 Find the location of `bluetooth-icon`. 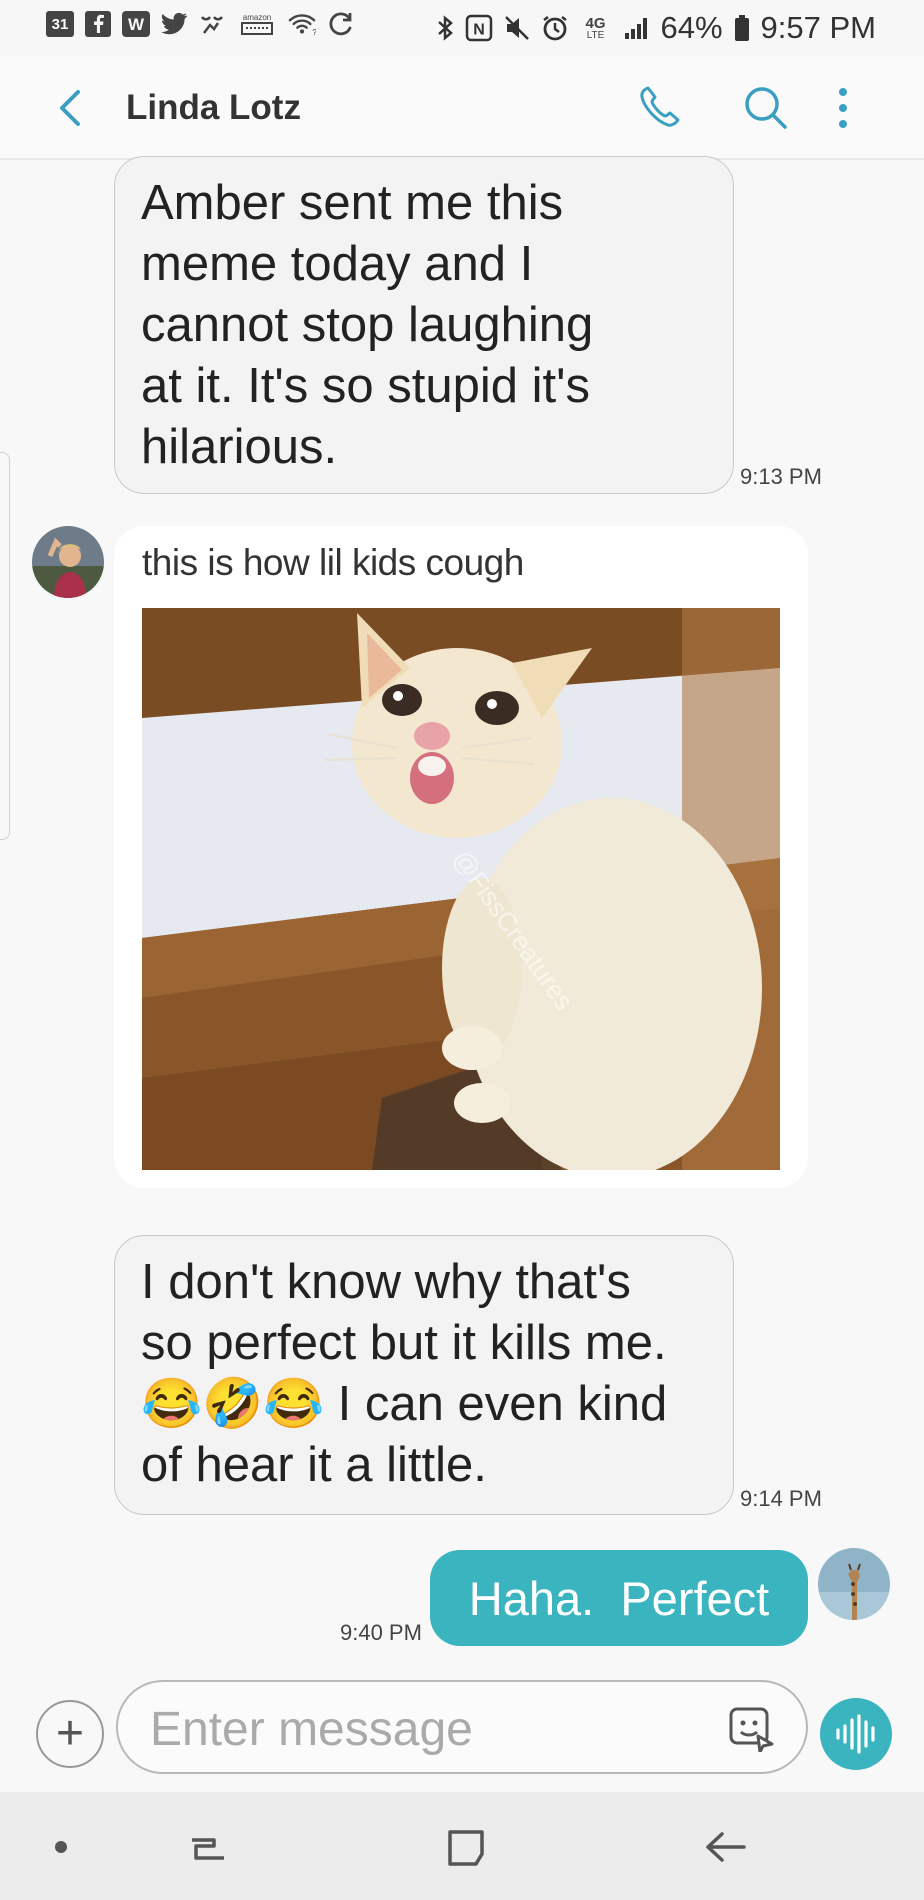

bluetooth-icon is located at coordinates (445, 28).